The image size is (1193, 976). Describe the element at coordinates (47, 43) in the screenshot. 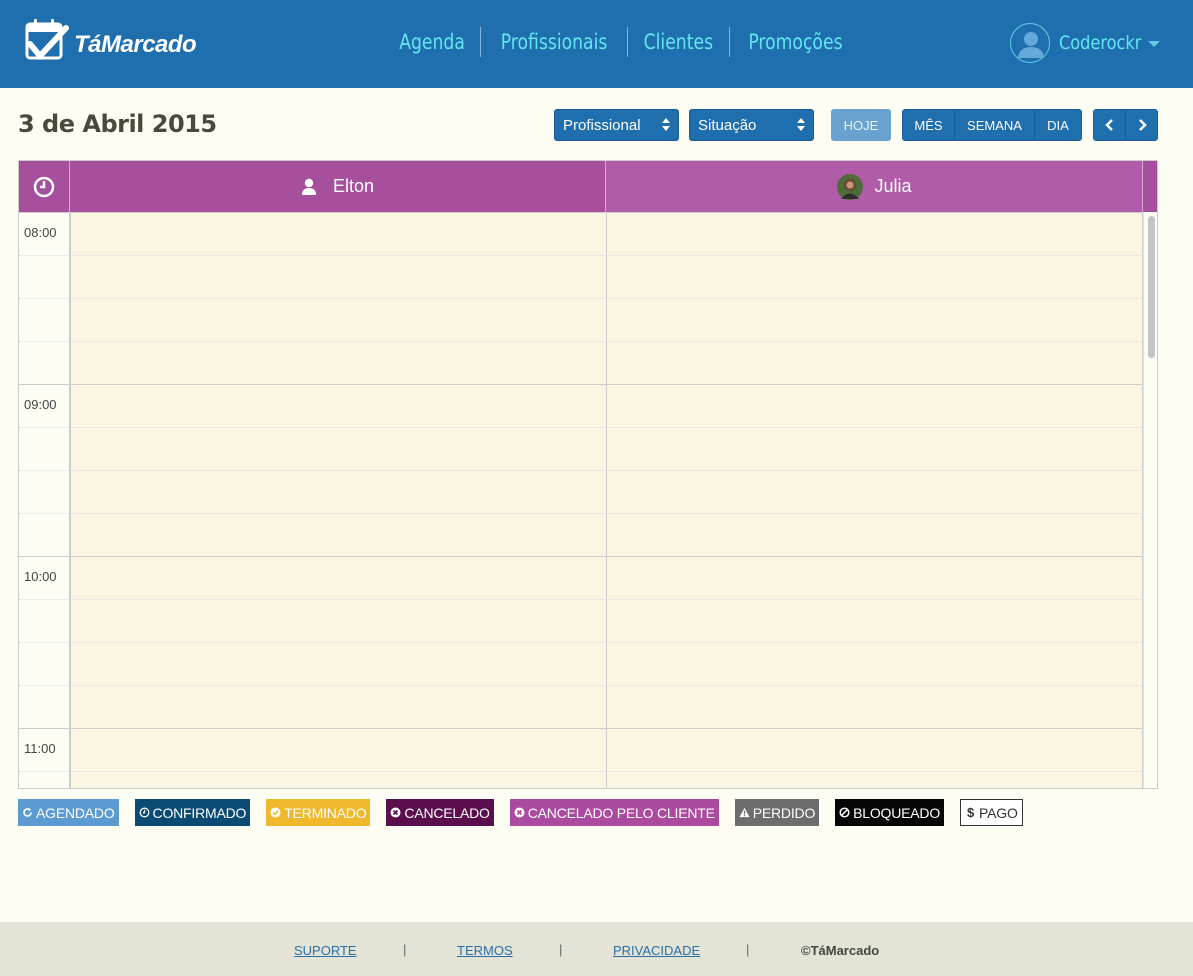

I see `calendar-check-icon` at that location.